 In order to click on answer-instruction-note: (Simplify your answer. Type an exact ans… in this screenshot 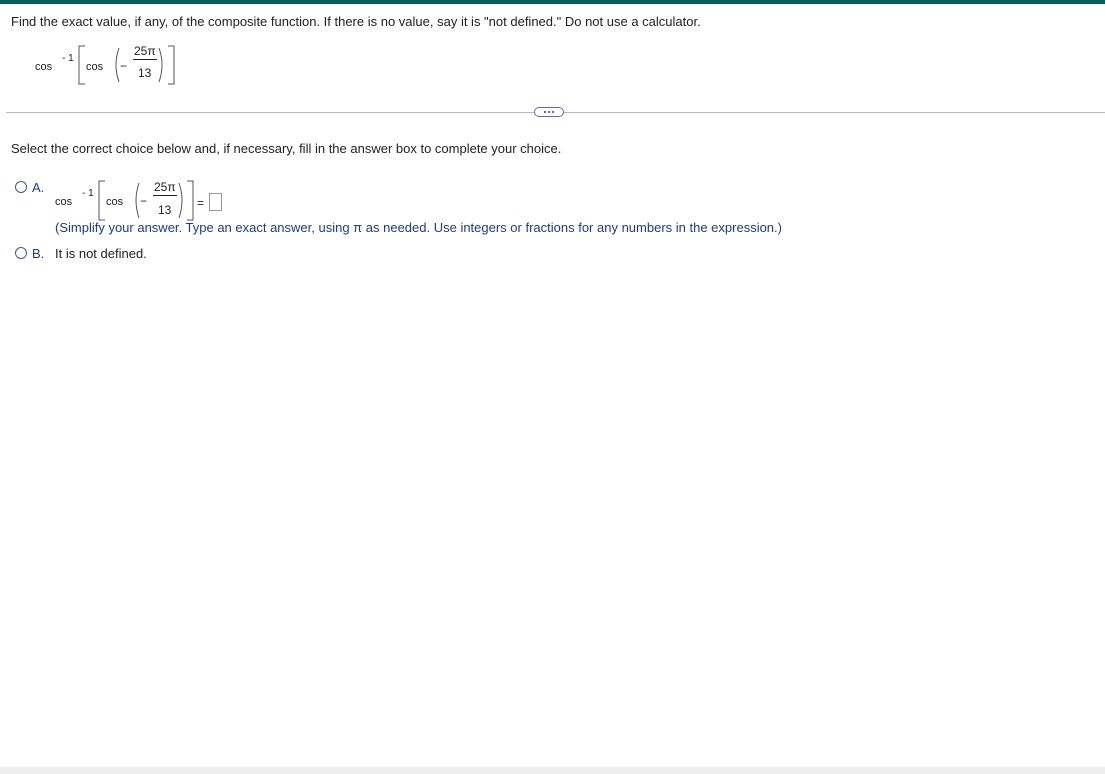, I will do `click(418, 227)`.